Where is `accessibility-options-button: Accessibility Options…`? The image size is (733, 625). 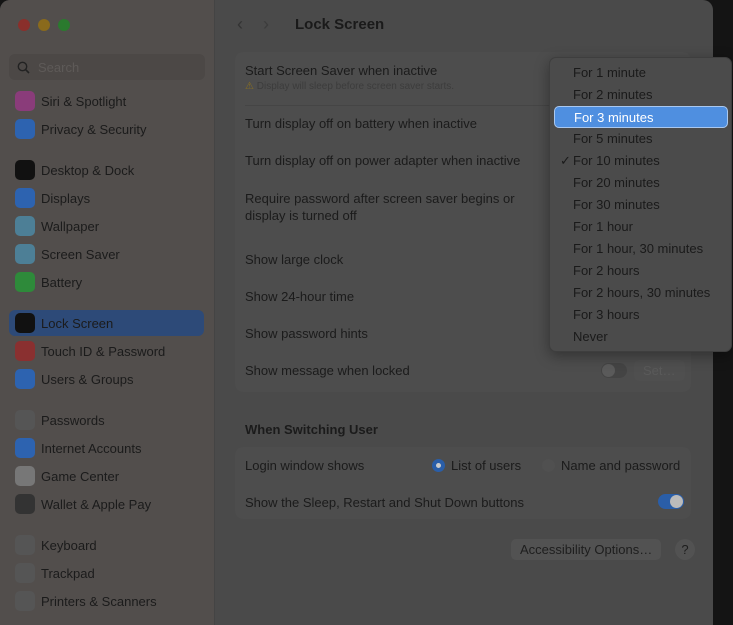 accessibility-options-button: Accessibility Options… is located at coordinates (586, 549).